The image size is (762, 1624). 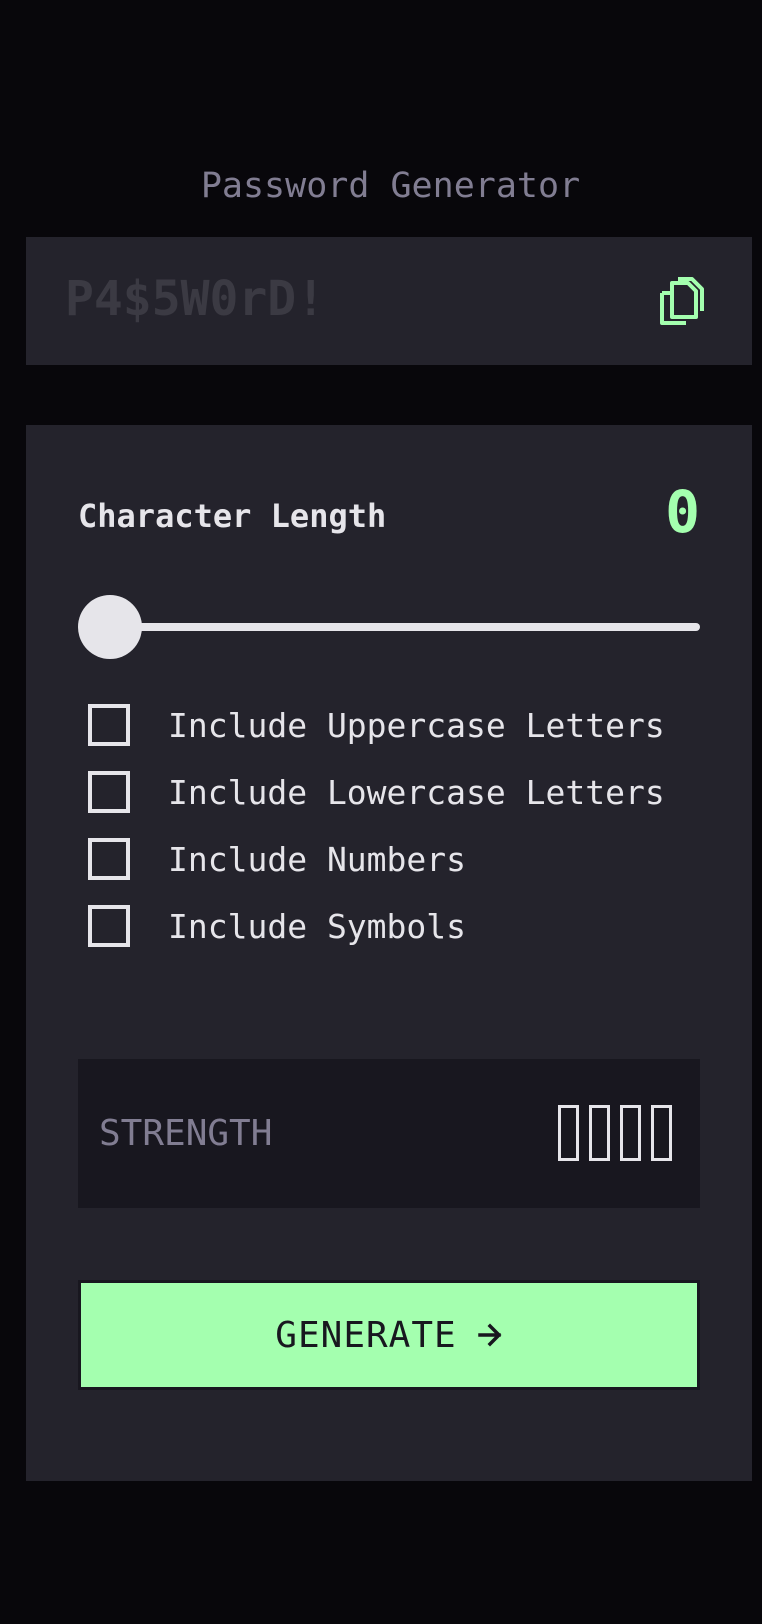 I want to click on option-label: Include Numbers, so click(x=317, y=859).